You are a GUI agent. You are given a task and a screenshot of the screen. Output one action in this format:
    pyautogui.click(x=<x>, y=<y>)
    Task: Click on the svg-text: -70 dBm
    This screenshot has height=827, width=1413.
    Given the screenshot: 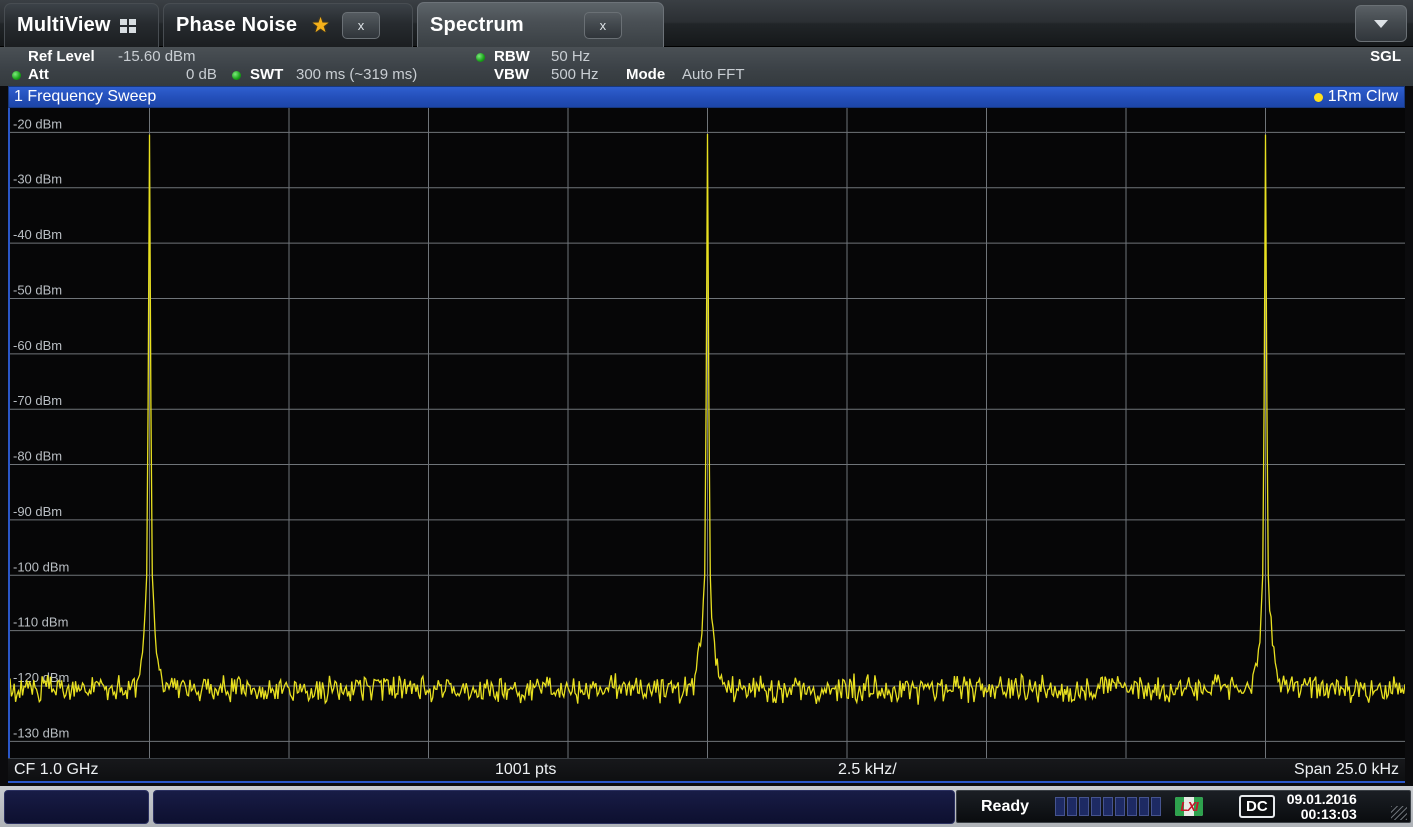 What is the action you would take?
    pyautogui.click(x=37, y=400)
    